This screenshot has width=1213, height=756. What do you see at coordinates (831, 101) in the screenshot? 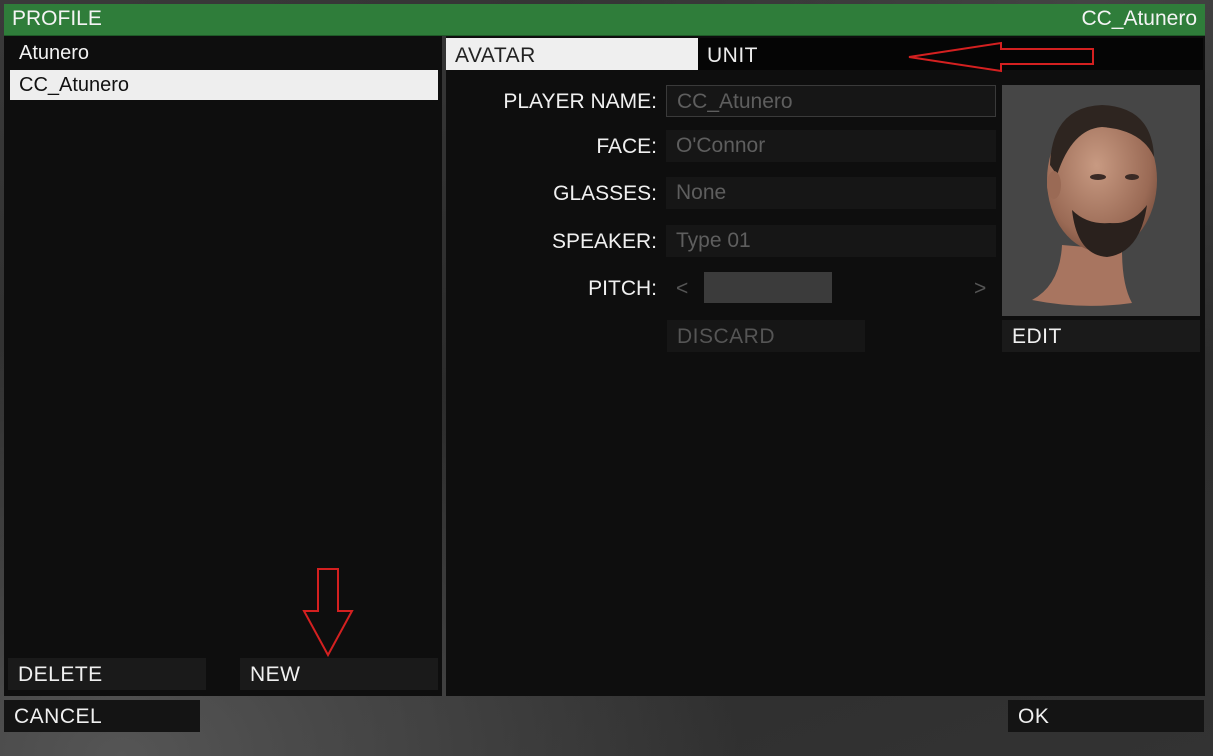
I see `player-name-field: CC_Atunero` at bounding box center [831, 101].